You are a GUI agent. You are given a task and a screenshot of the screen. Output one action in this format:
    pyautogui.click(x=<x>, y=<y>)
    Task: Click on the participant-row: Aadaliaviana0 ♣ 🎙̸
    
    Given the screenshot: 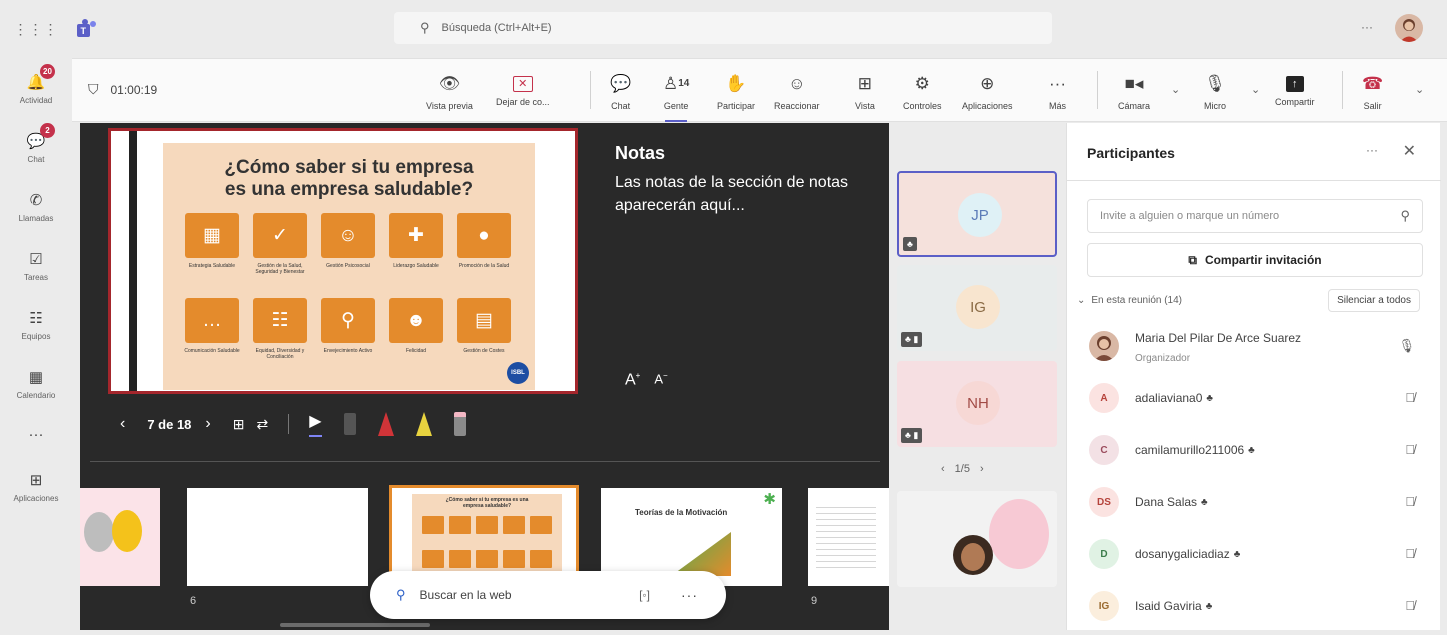 What is the action you would take?
    pyautogui.click(x=1254, y=398)
    